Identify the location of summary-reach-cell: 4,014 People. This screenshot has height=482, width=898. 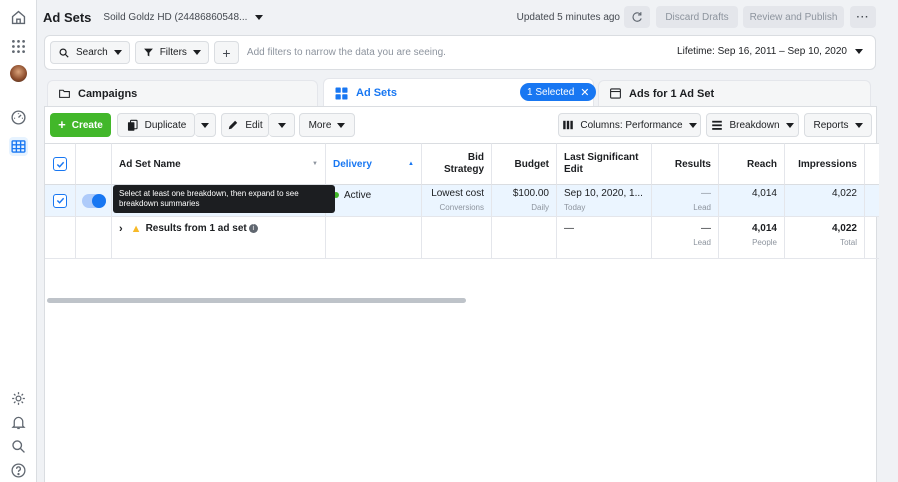
(752, 238).